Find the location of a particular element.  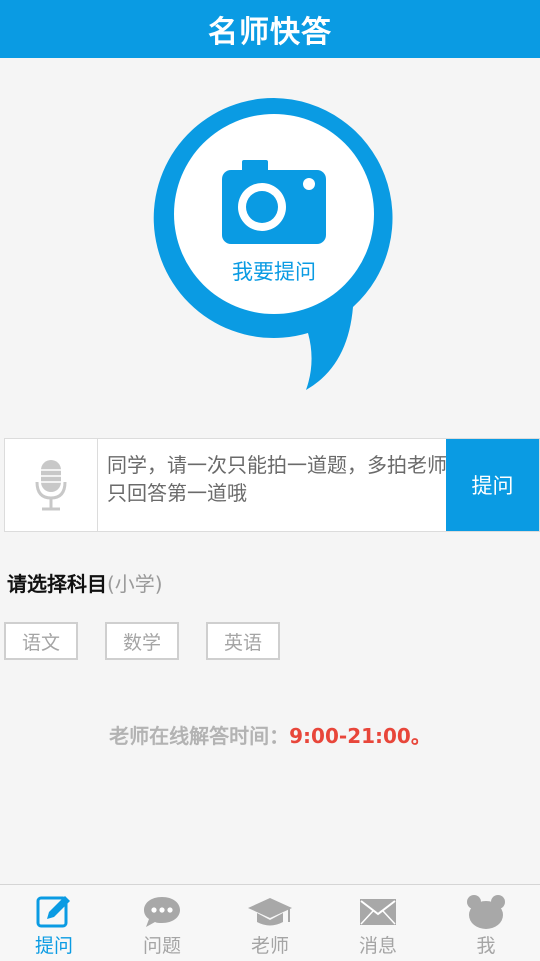

voice-input-button is located at coordinates (51, 485).